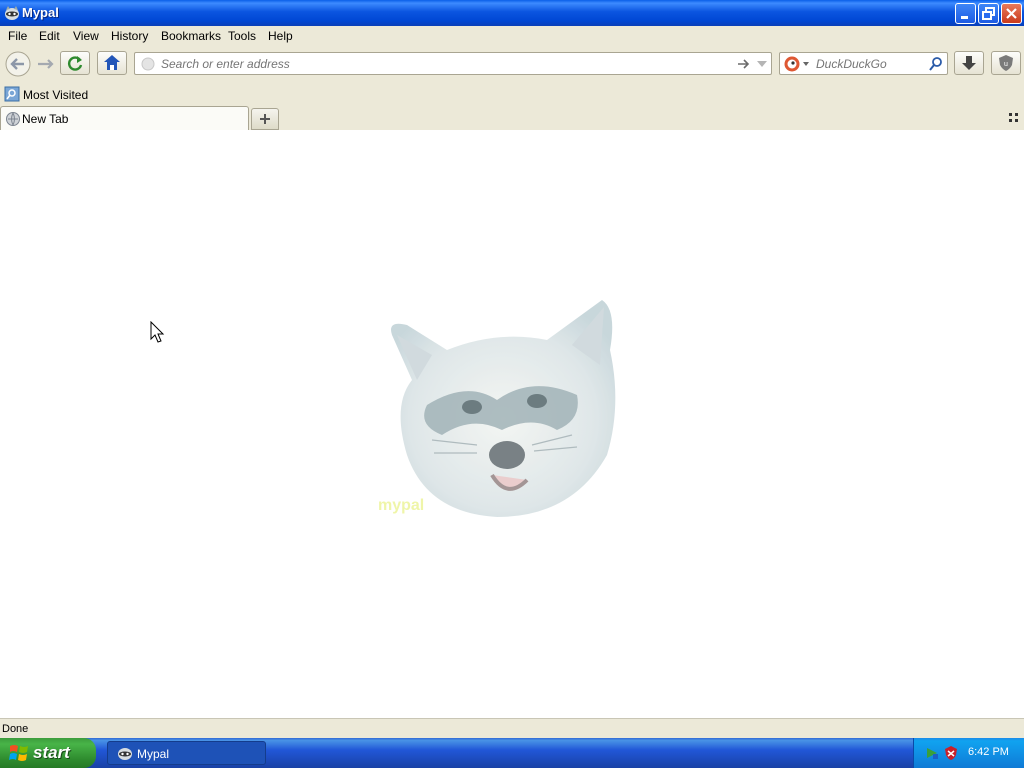 Image resolution: width=1024 pixels, height=768 pixels. I want to click on security-shield-icon, so click(951, 753).